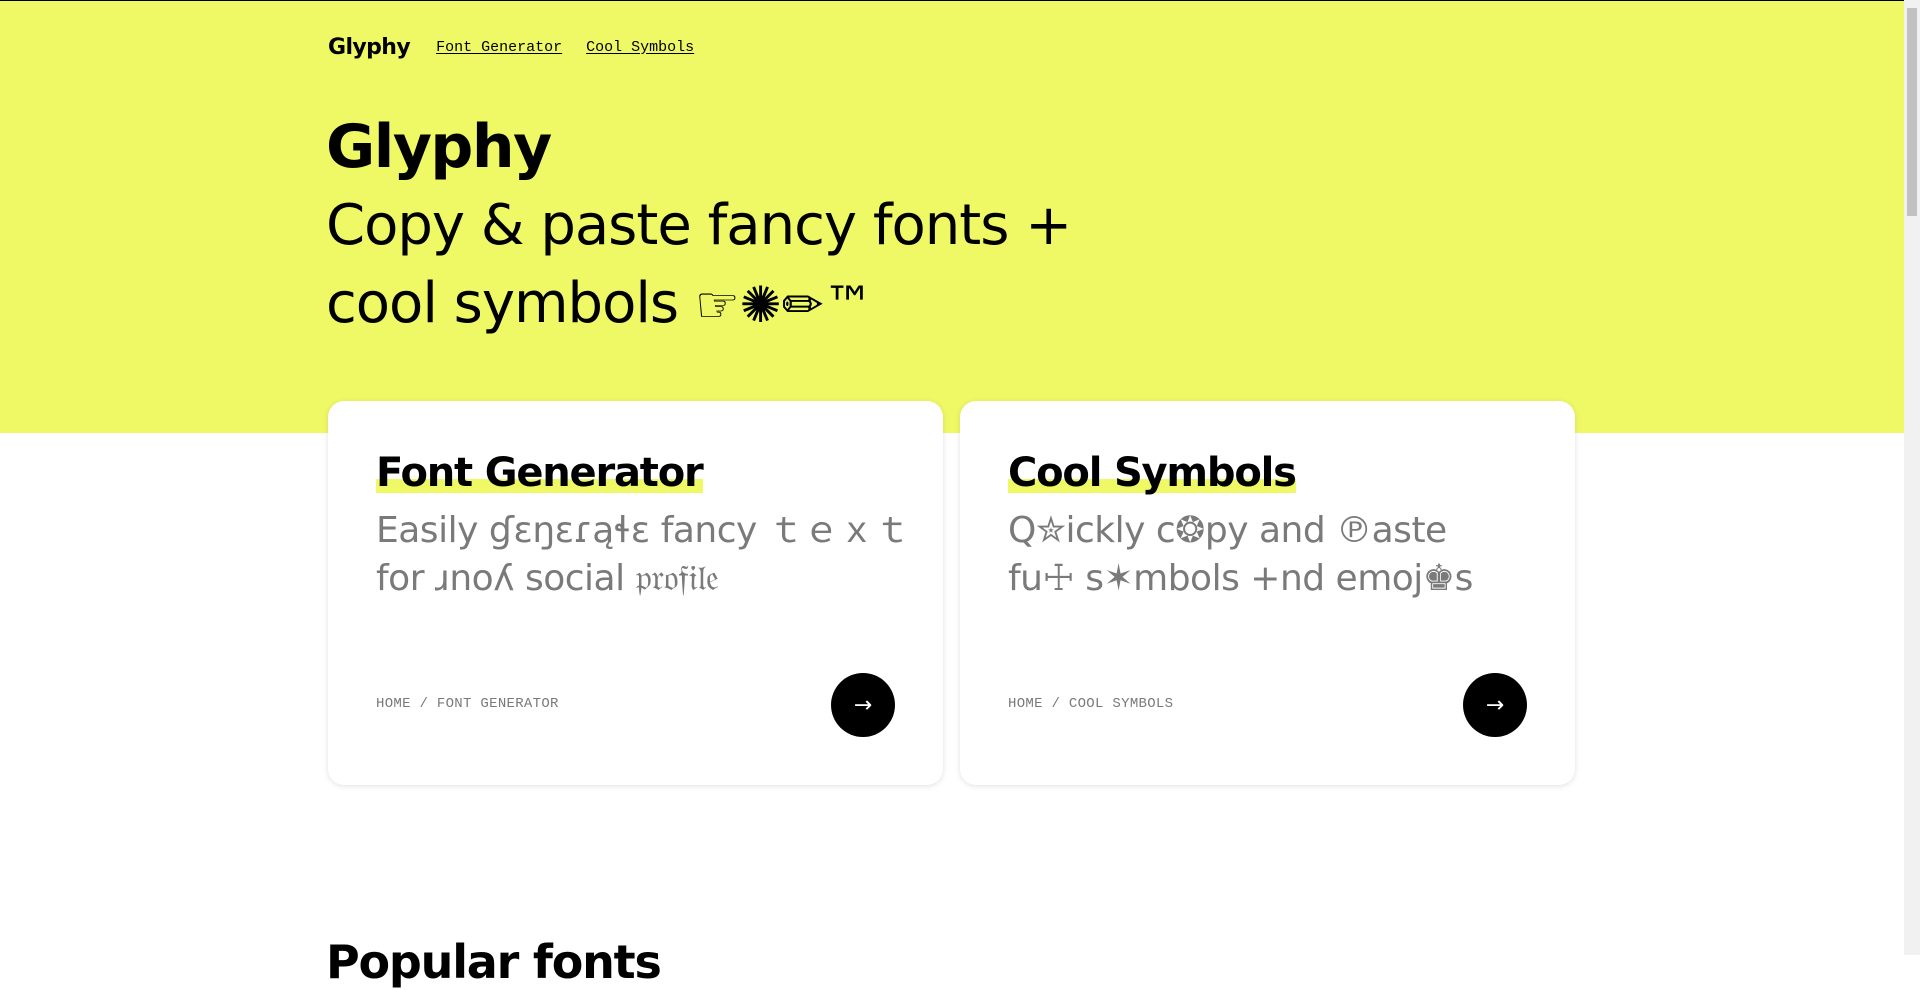 The height and width of the screenshot is (990, 1920). What do you see at coordinates (369, 47) in the screenshot?
I see `brand-logo: Glyphy` at bounding box center [369, 47].